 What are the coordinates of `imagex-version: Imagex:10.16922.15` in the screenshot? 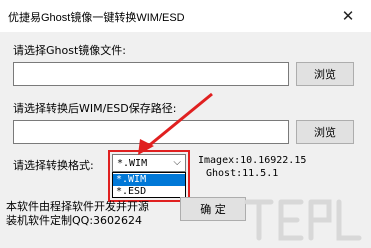 It's located at (252, 160).